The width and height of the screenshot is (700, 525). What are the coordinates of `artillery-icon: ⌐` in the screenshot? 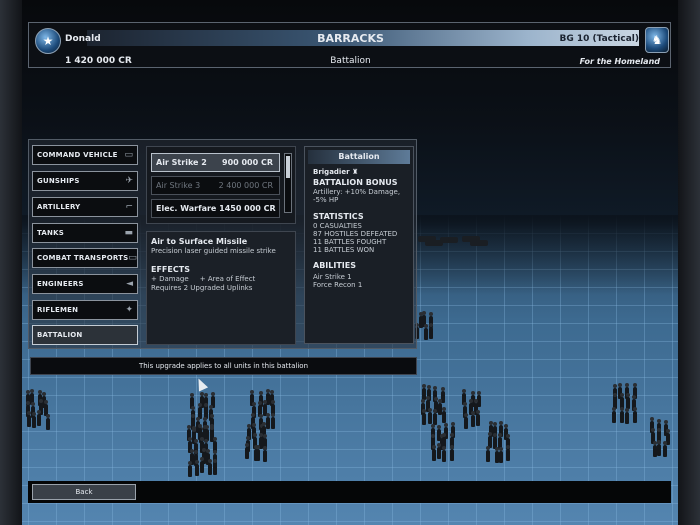 It's located at (129, 207).